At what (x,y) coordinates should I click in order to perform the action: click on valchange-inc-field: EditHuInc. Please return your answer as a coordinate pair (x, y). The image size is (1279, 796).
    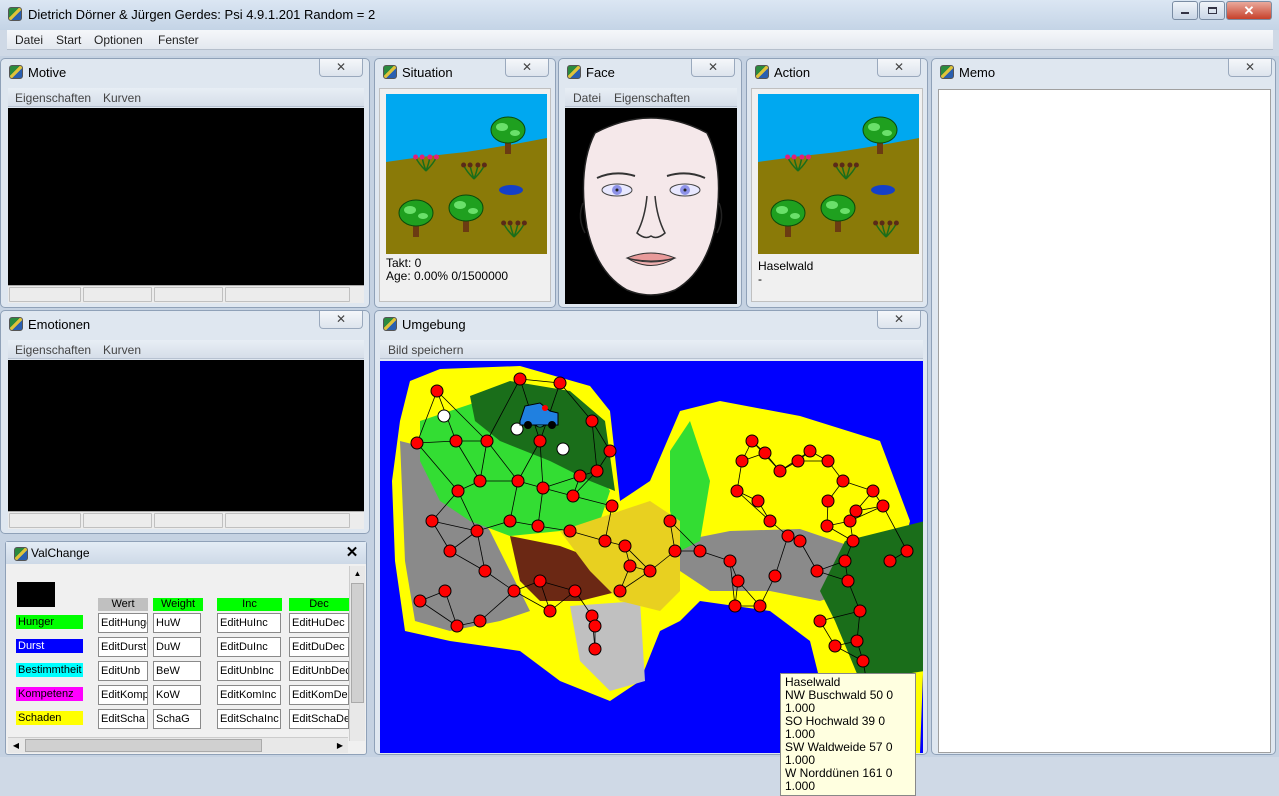
    Looking at the image, I should click on (249, 623).